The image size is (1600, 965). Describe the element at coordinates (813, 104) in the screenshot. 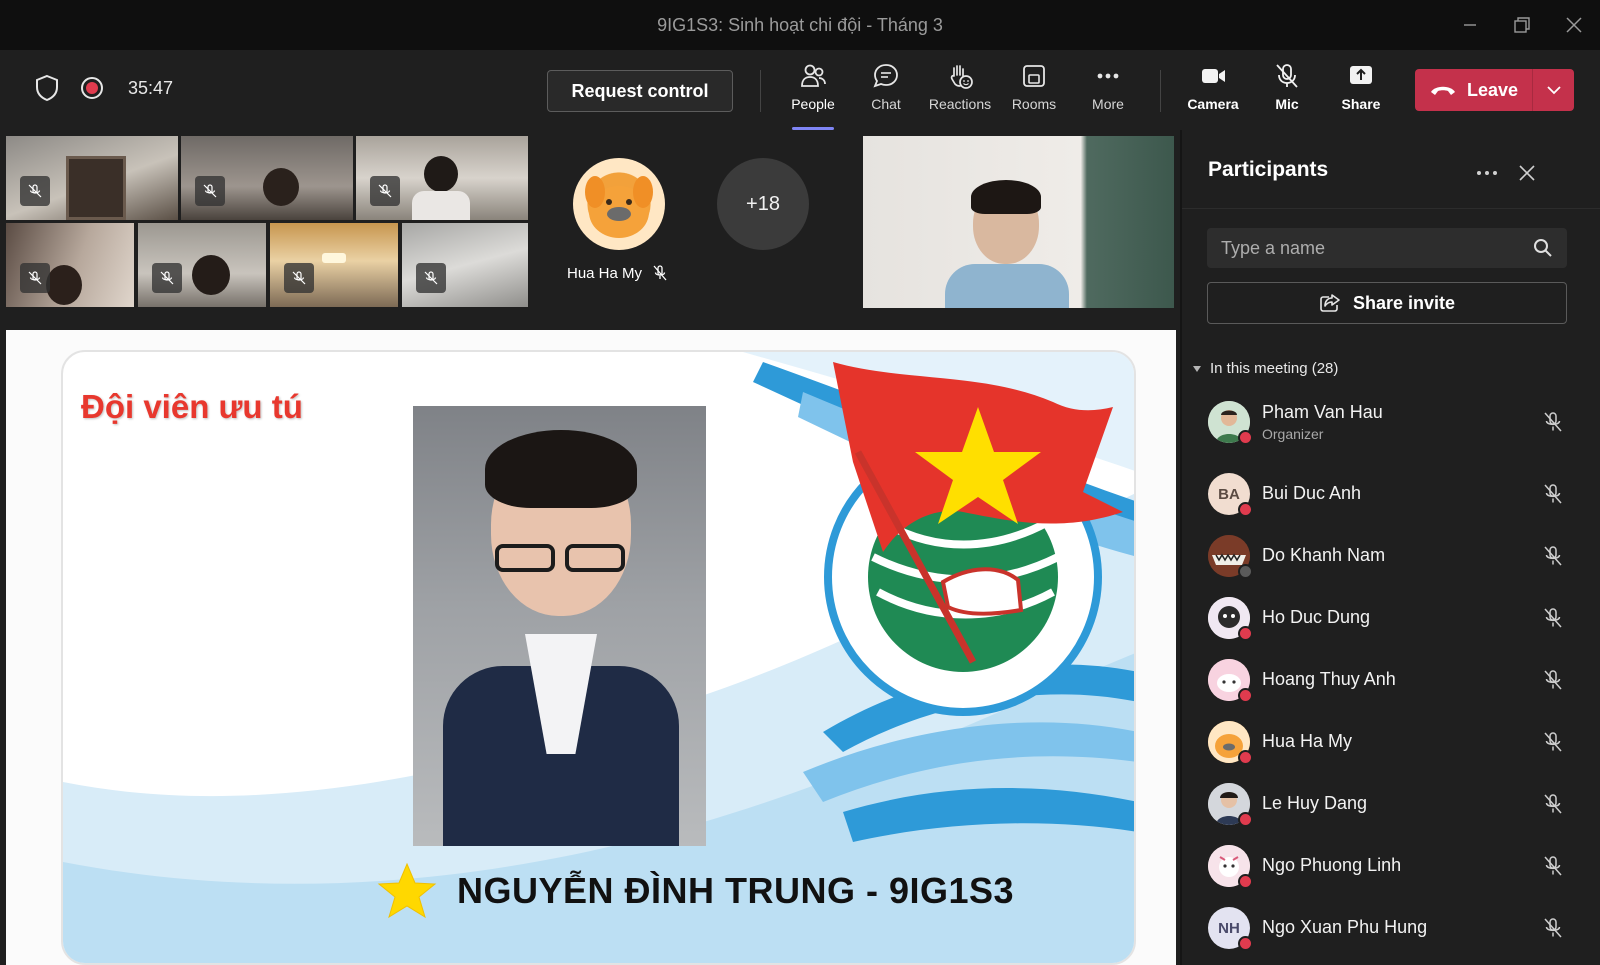

I see `people-label: People` at that location.